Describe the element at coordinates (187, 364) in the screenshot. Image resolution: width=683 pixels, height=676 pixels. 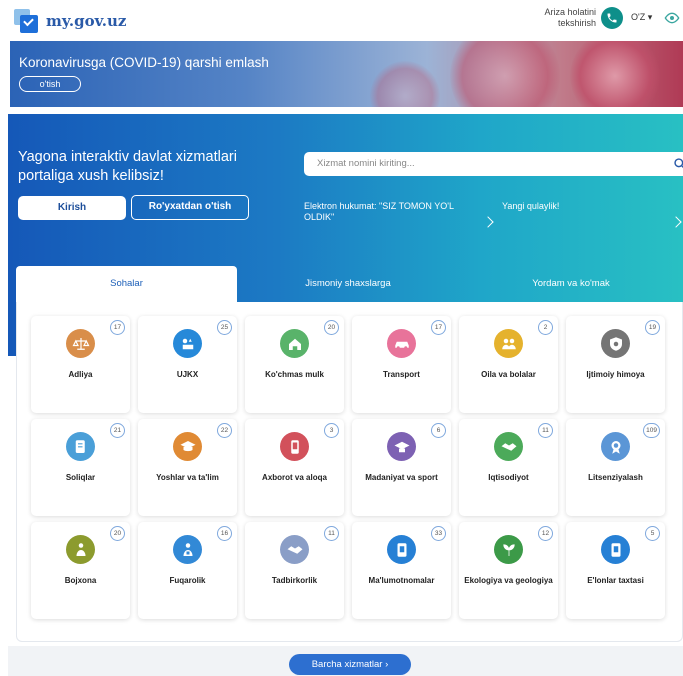
I see `category-card: 25 UJKX` at that location.